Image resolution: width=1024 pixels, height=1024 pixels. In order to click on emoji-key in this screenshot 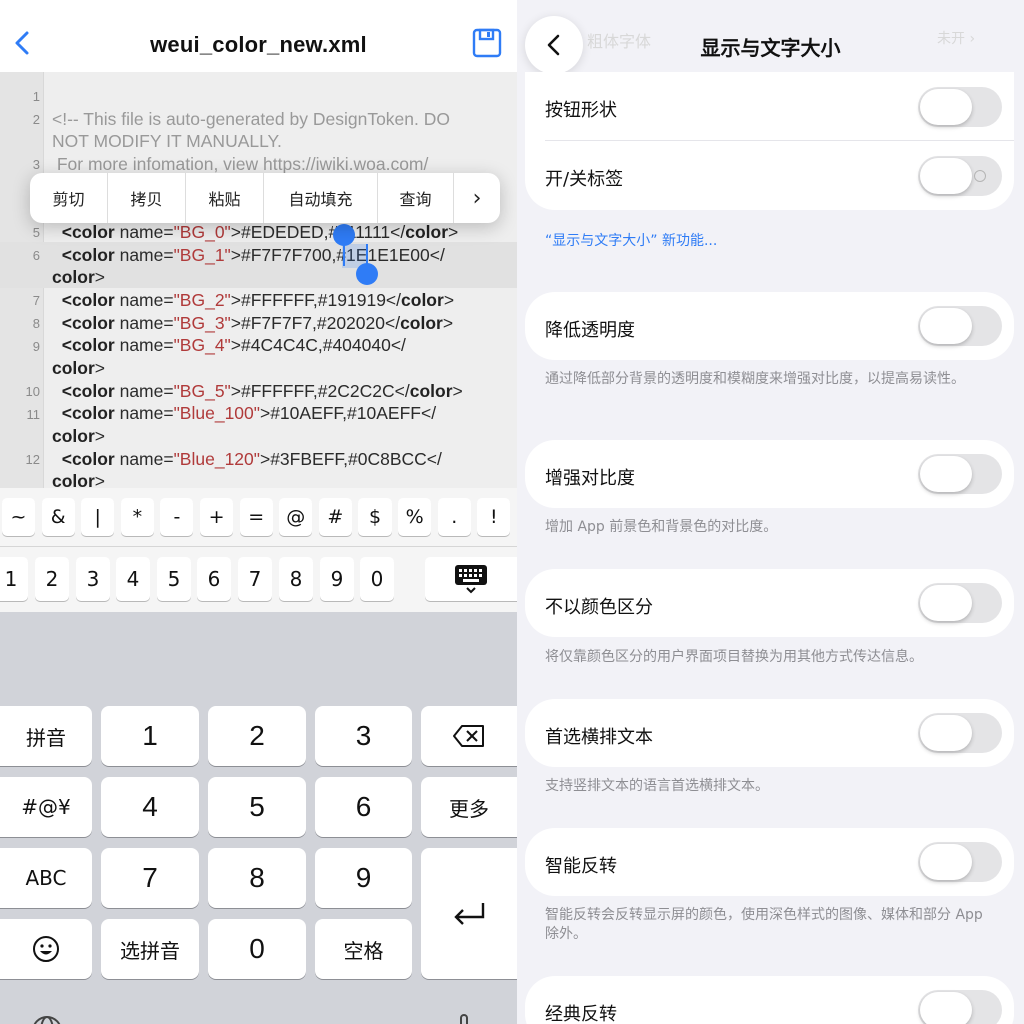, I will do `click(46, 949)`.